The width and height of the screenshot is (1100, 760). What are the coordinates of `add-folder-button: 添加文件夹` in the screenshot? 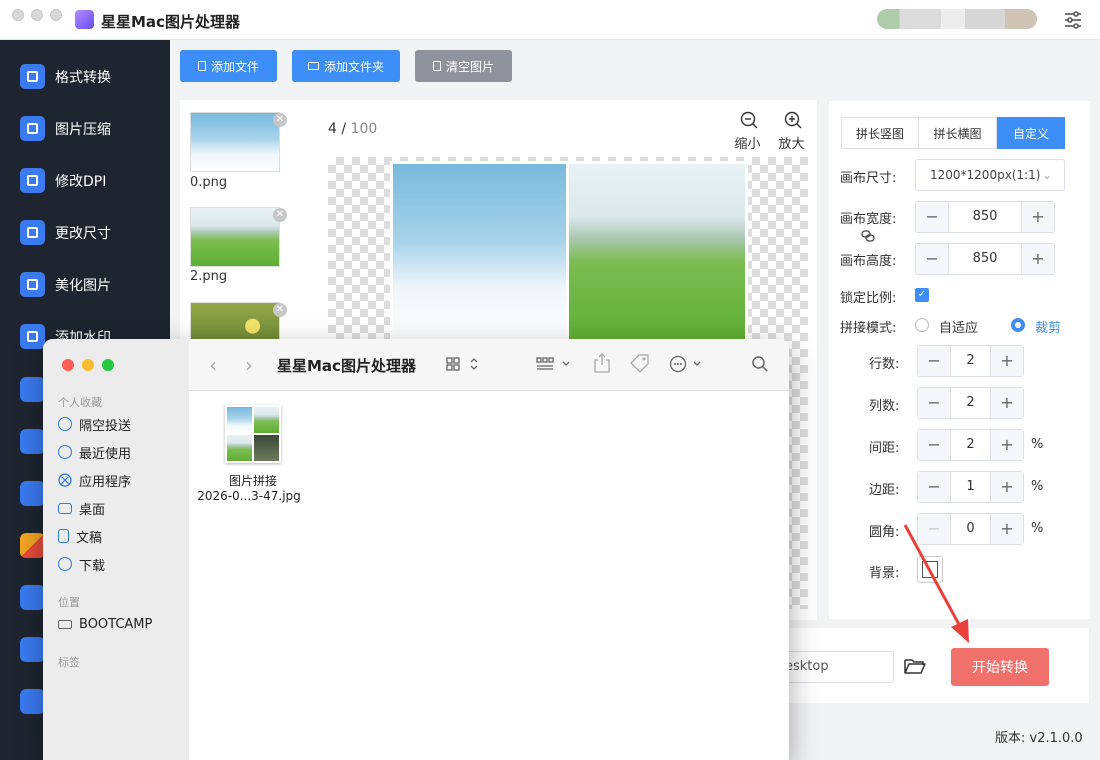 It's located at (346, 66).